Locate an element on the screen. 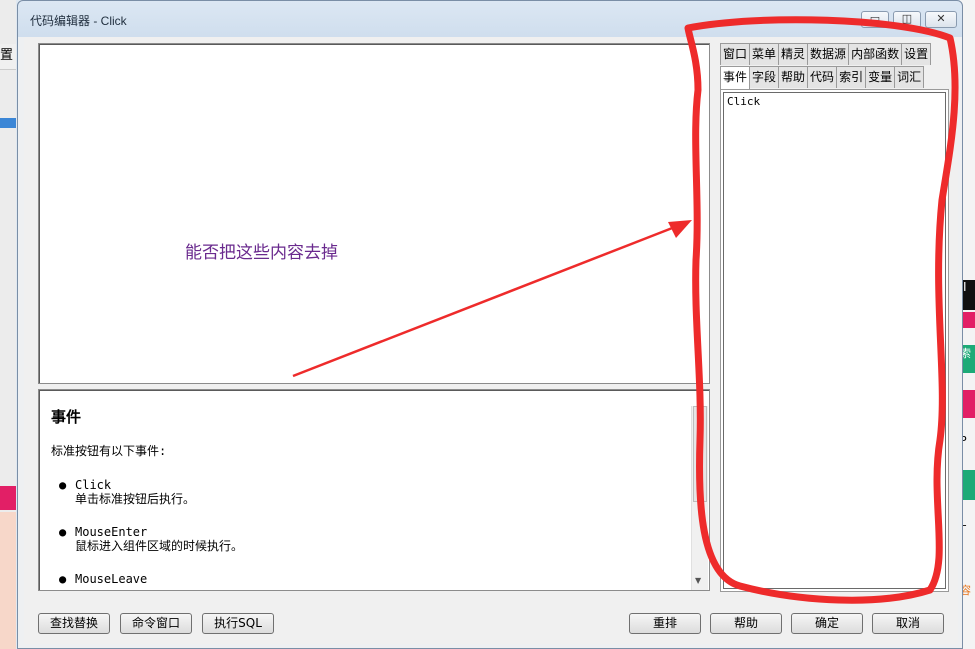 Image resolution: width=975 pixels, height=649 pixels. minimize-button: ▭ is located at coordinates (875, 19).